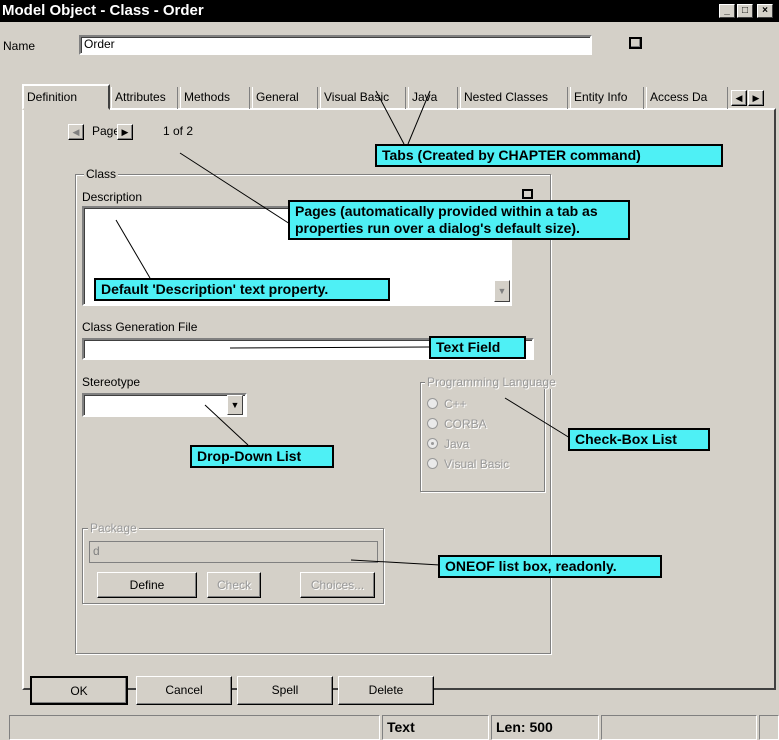 The height and width of the screenshot is (740, 779). I want to click on stereotype-select, so click(164, 405).